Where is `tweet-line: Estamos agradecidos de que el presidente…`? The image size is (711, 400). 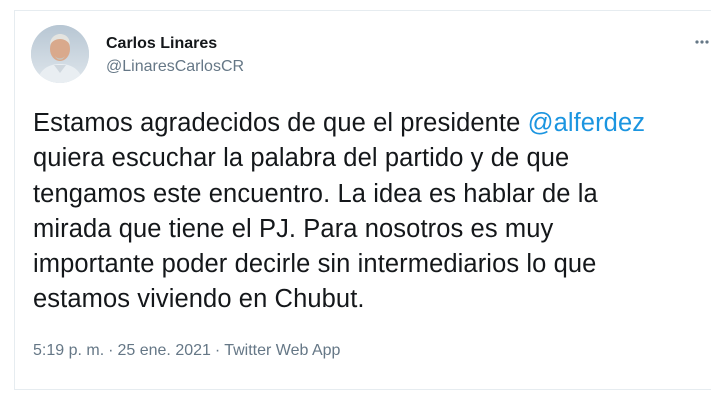
tweet-line: Estamos agradecidos de que el presidente… is located at coordinates (365, 123).